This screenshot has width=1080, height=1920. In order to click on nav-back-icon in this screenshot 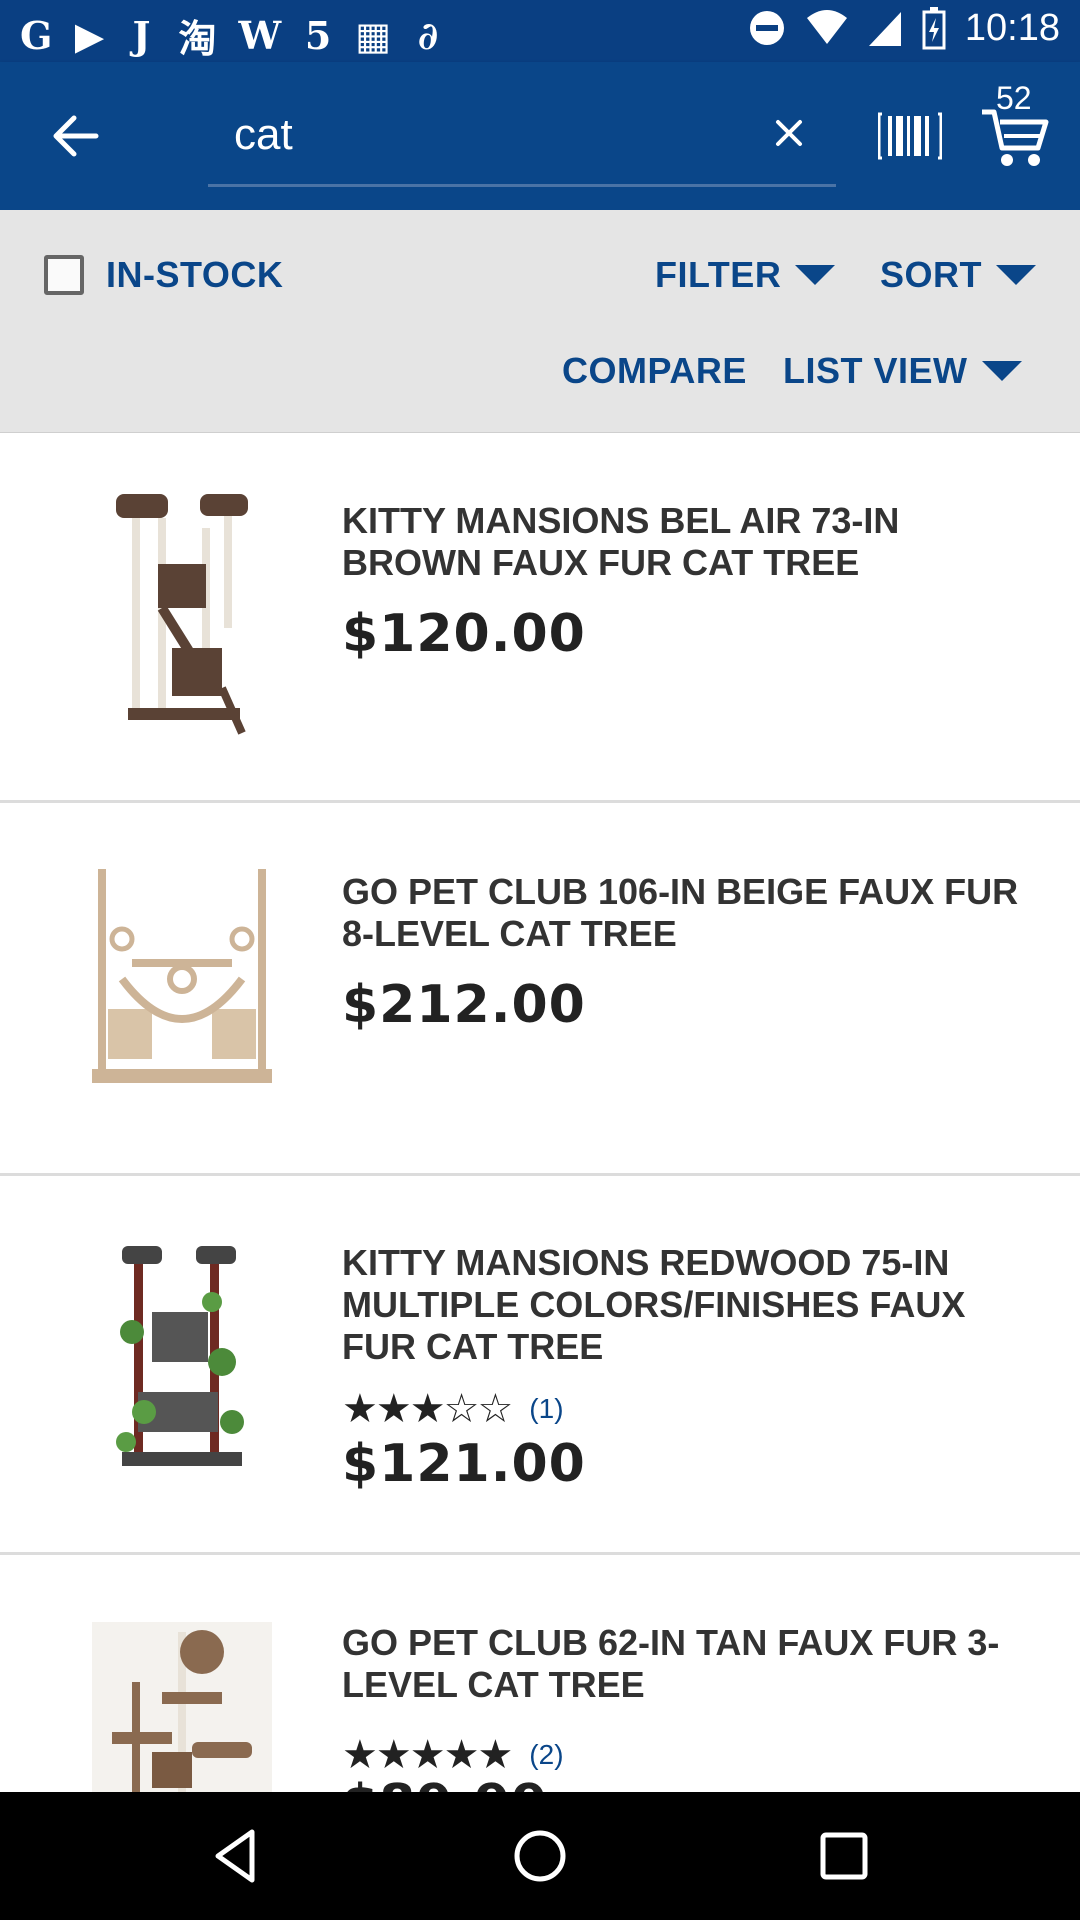, I will do `click(236, 1856)`.